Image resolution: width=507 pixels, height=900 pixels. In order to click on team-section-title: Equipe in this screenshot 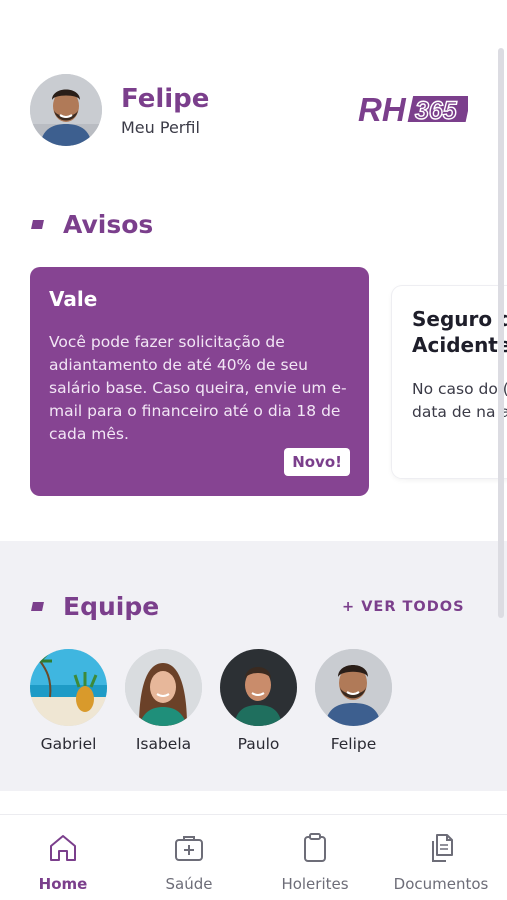, I will do `click(95, 606)`.